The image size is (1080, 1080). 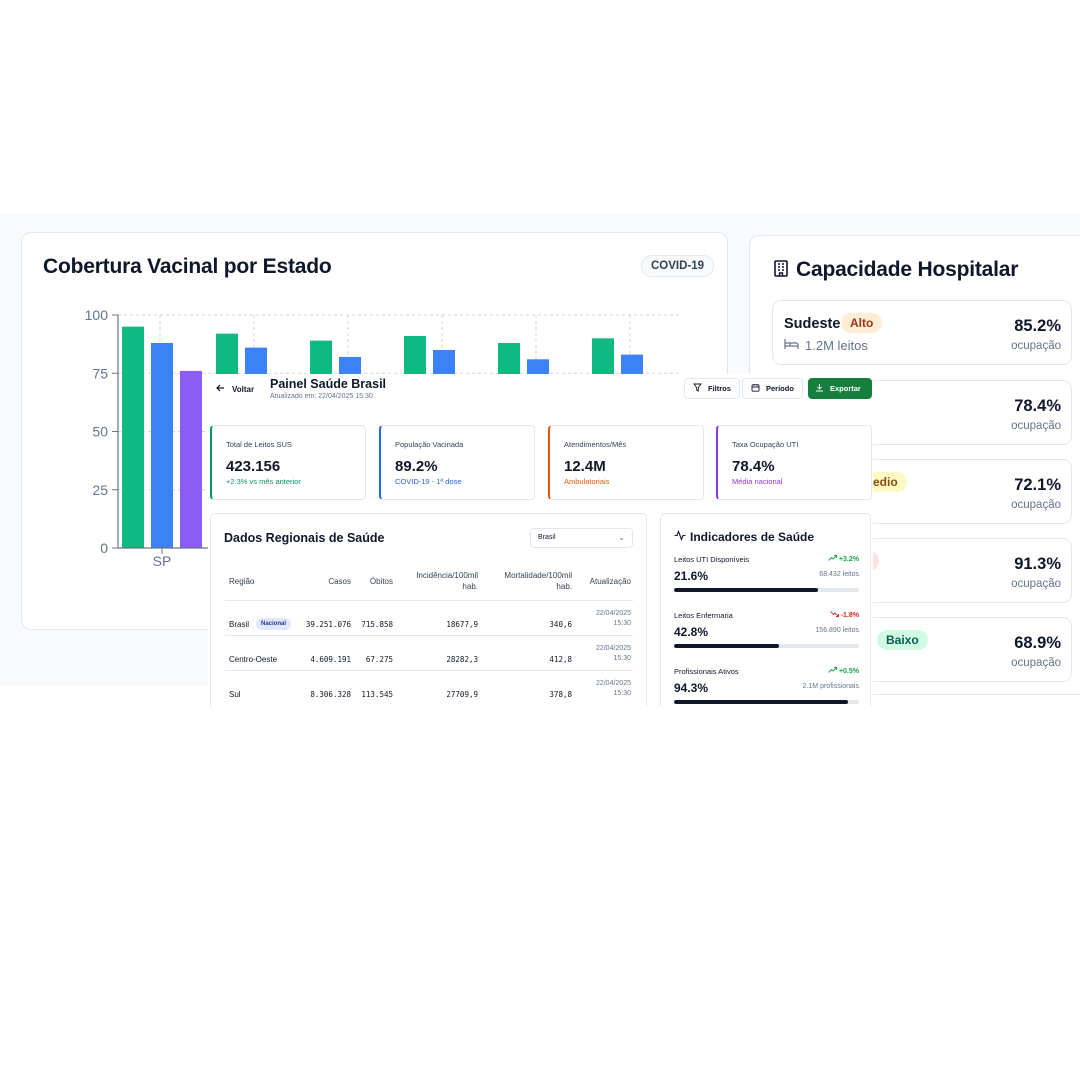 I want to click on indicator-detail: 68.432 leitos, so click(x=839, y=574).